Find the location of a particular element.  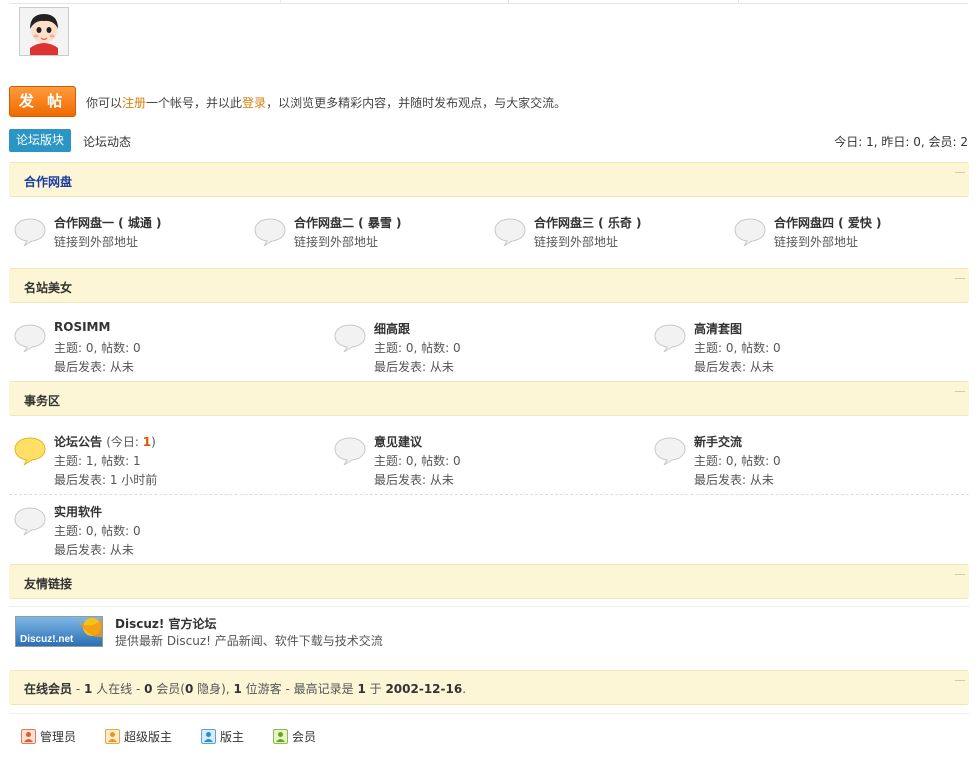

forum-name: 合作网盘二 ( 暴雪 ) is located at coordinates (348, 222).